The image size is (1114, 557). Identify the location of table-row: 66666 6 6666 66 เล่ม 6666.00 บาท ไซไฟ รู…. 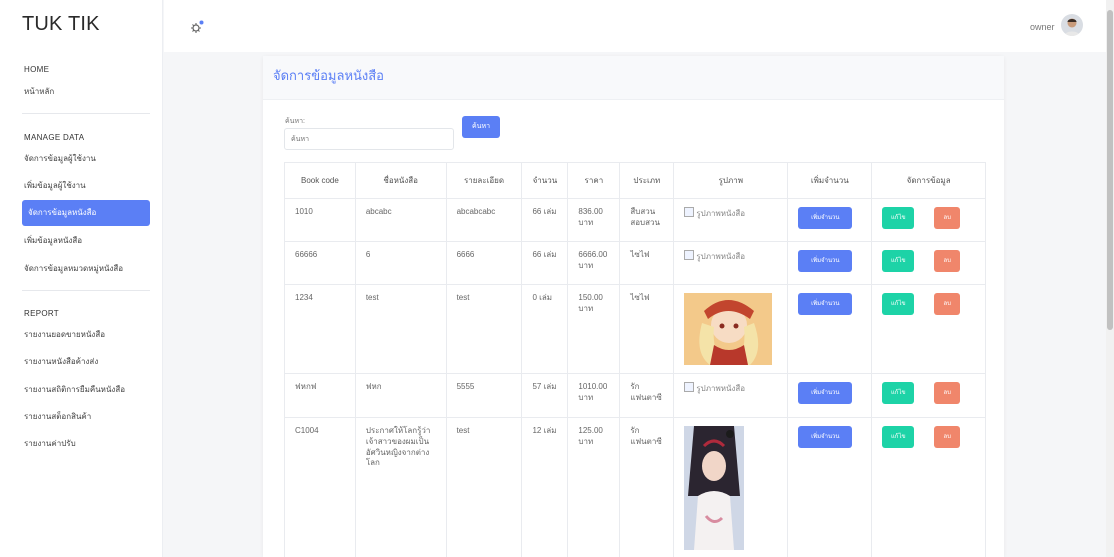
(635, 263).